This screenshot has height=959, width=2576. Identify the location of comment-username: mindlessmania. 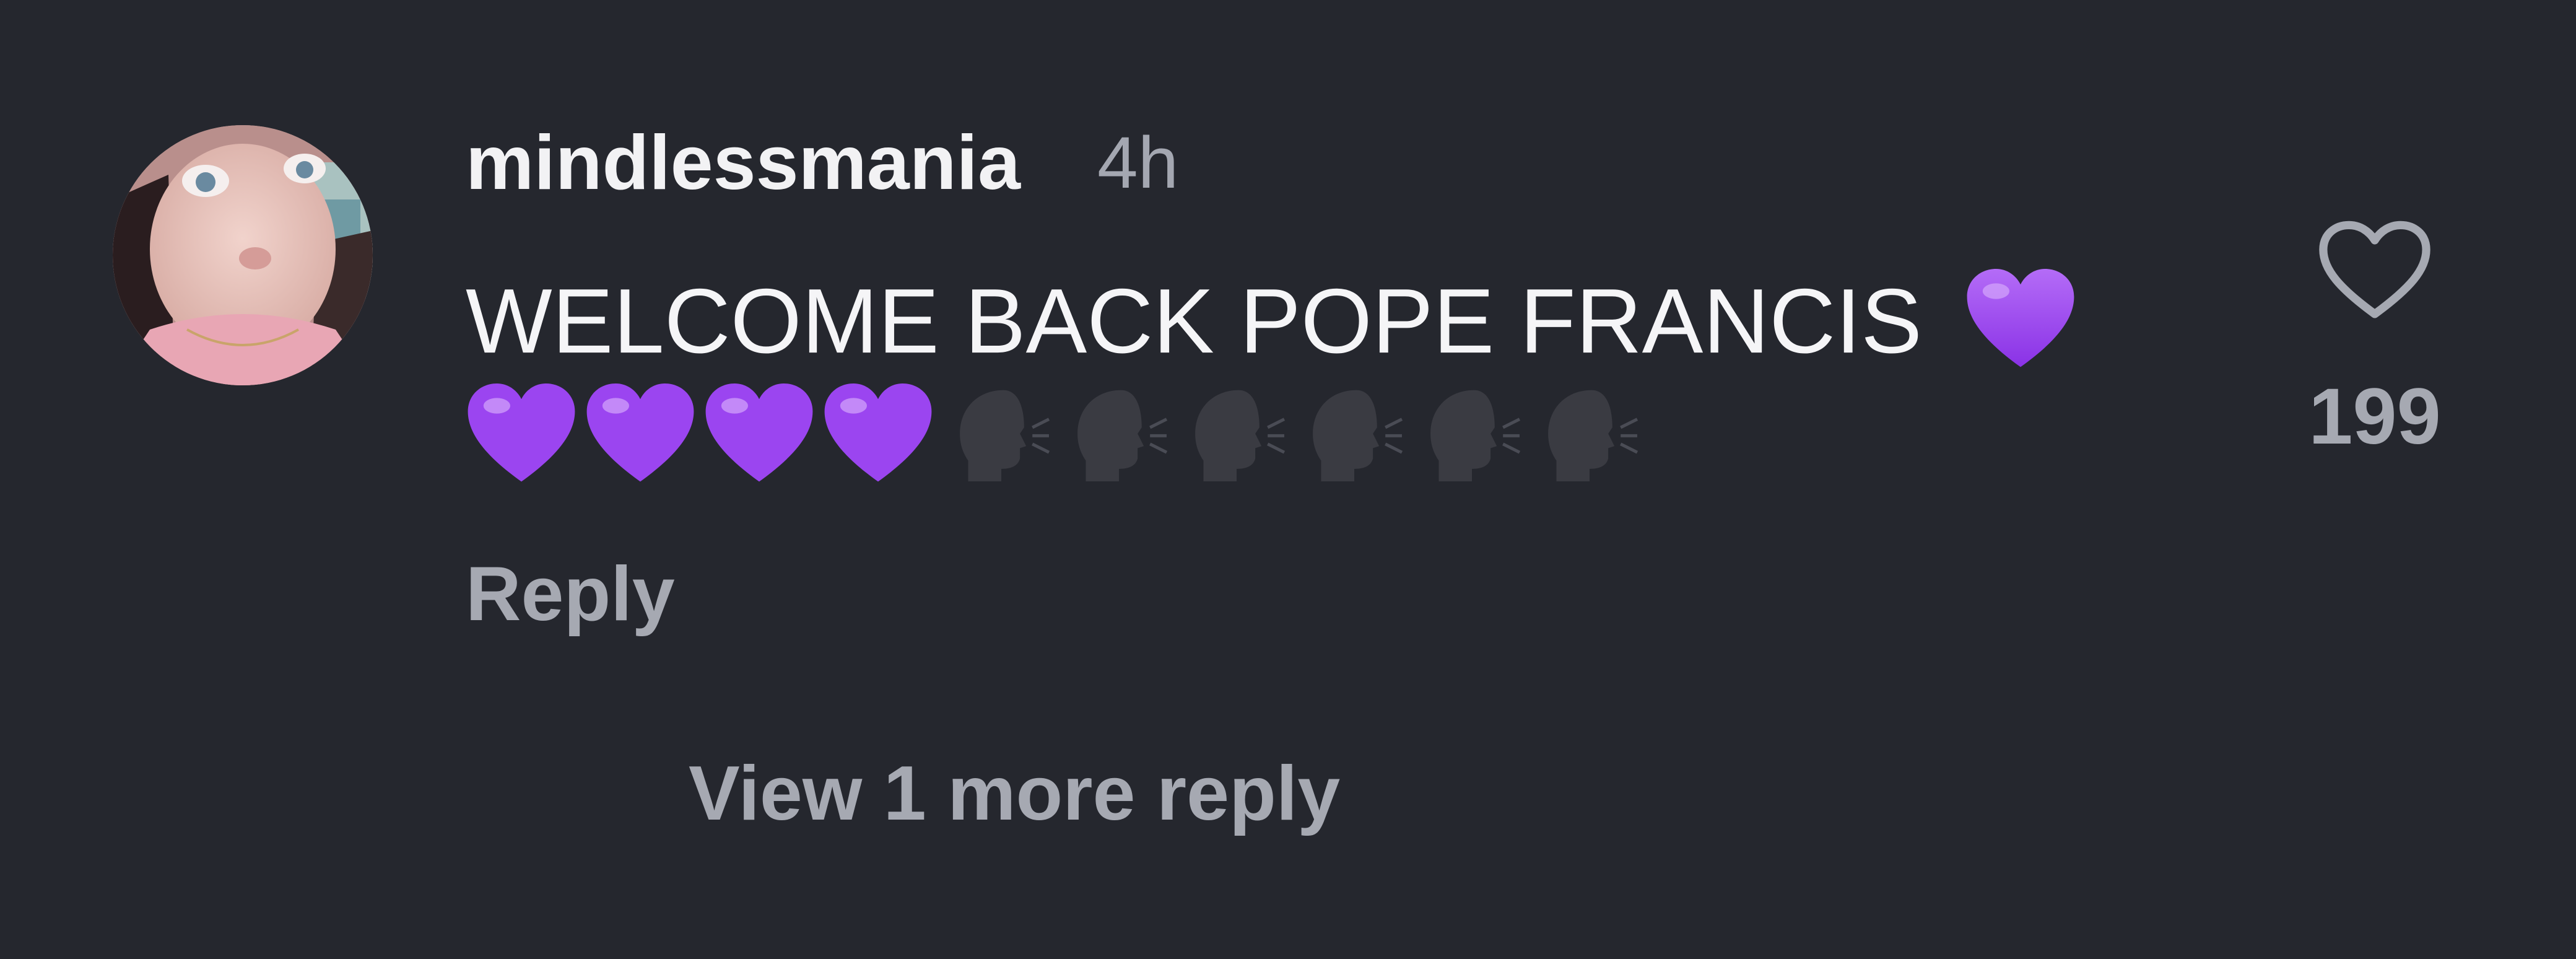
(743, 163).